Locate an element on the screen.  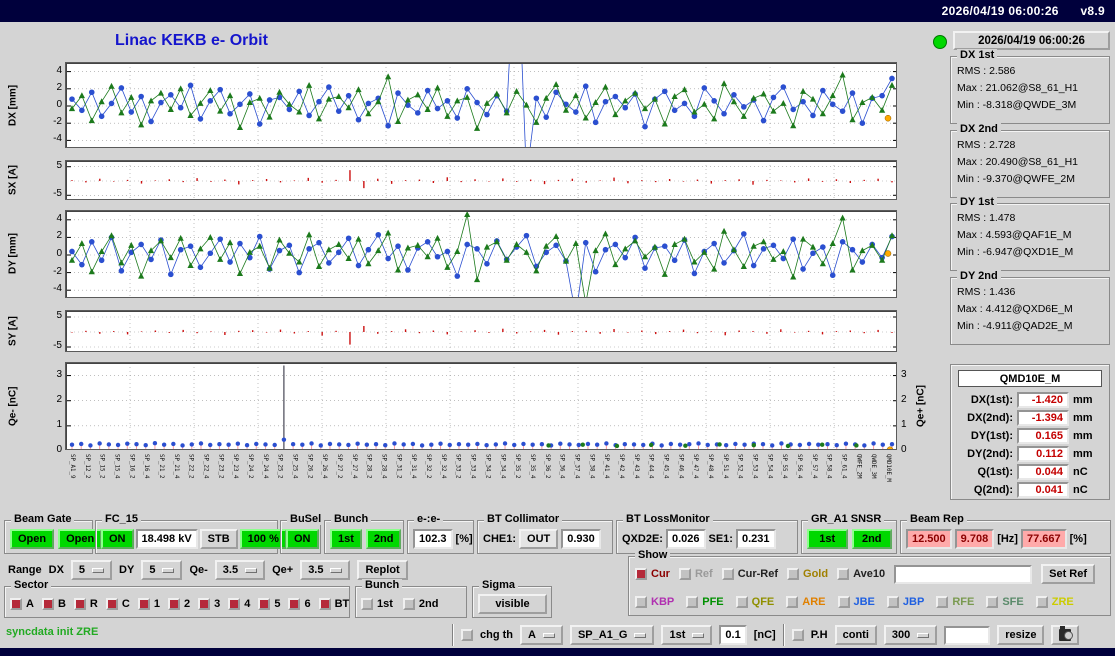
show-toggle-cur: Cur is located at coordinates (652, 574).